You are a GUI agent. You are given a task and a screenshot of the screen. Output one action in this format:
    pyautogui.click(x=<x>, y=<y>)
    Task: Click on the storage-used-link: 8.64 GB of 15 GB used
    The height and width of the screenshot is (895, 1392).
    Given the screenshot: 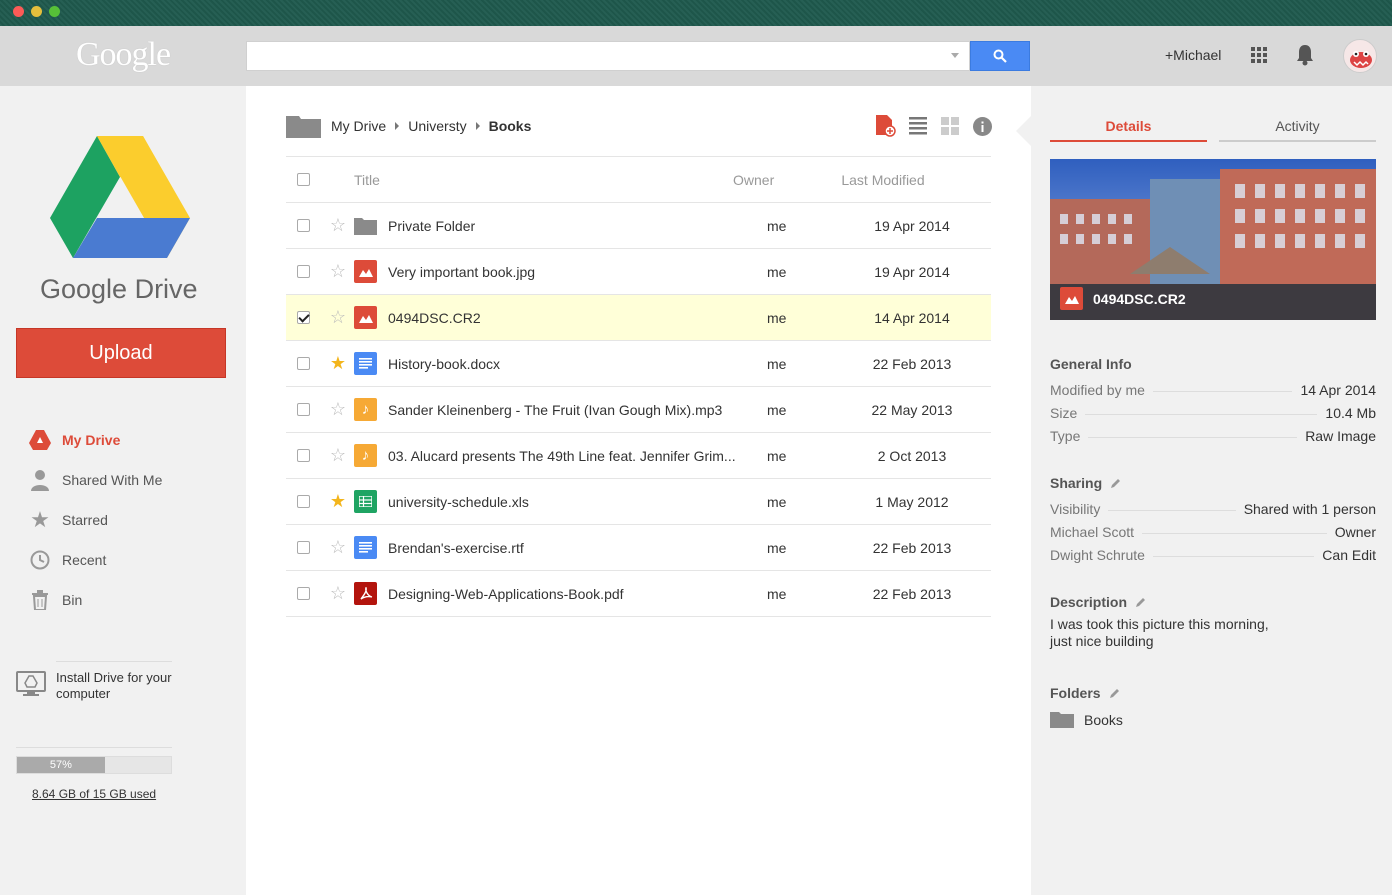 What is the action you would take?
    pyautogui.click(x=94, y=794)
    